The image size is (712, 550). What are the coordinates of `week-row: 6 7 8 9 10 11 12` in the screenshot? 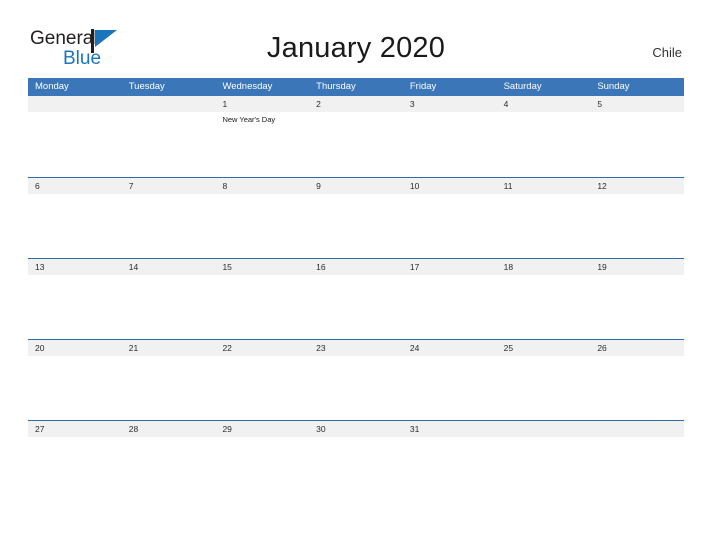 It's located at (356, 217).